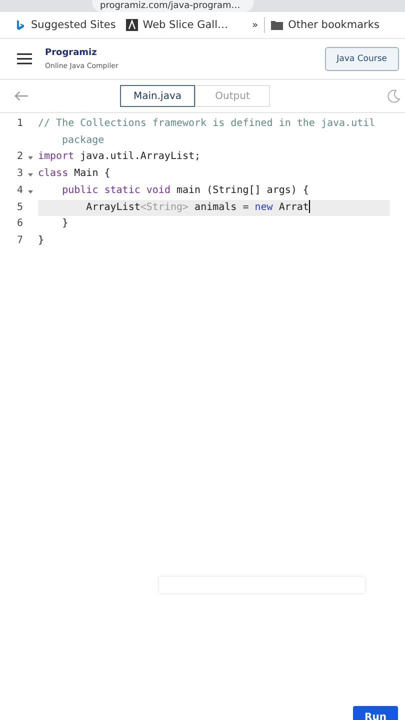 This screenshot has height=720, width=405. I want to click on run-button: Run, so click(375, 713).